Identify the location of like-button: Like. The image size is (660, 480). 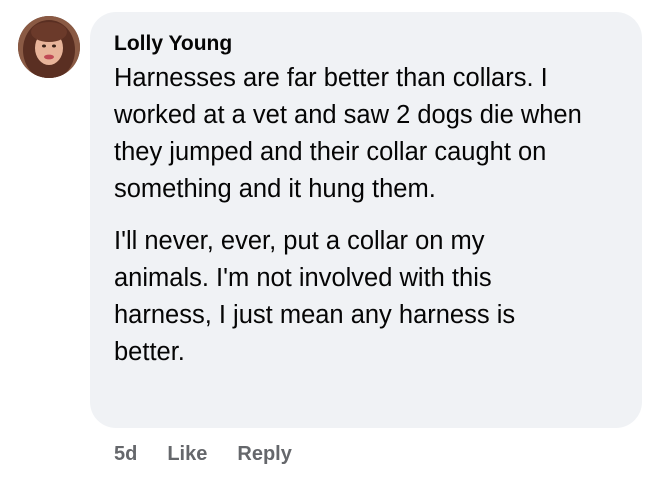
(187, 454).